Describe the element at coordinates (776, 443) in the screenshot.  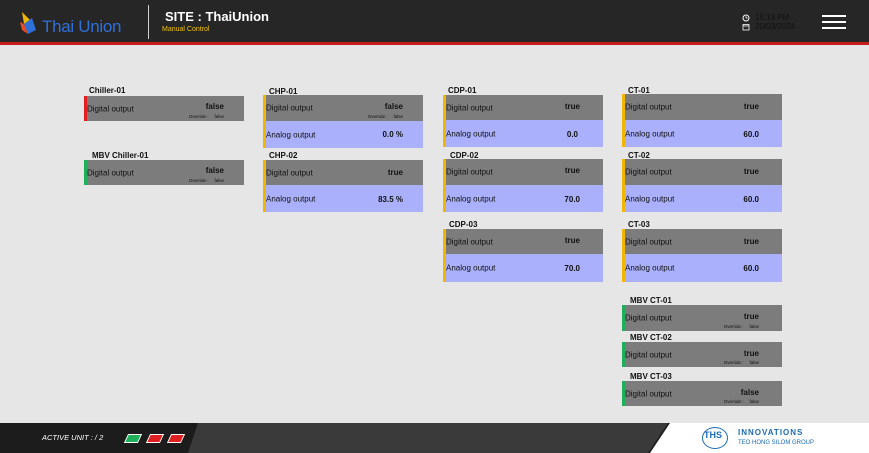
I see `company-group: TEO HONG SILOM GROUP` at that location.